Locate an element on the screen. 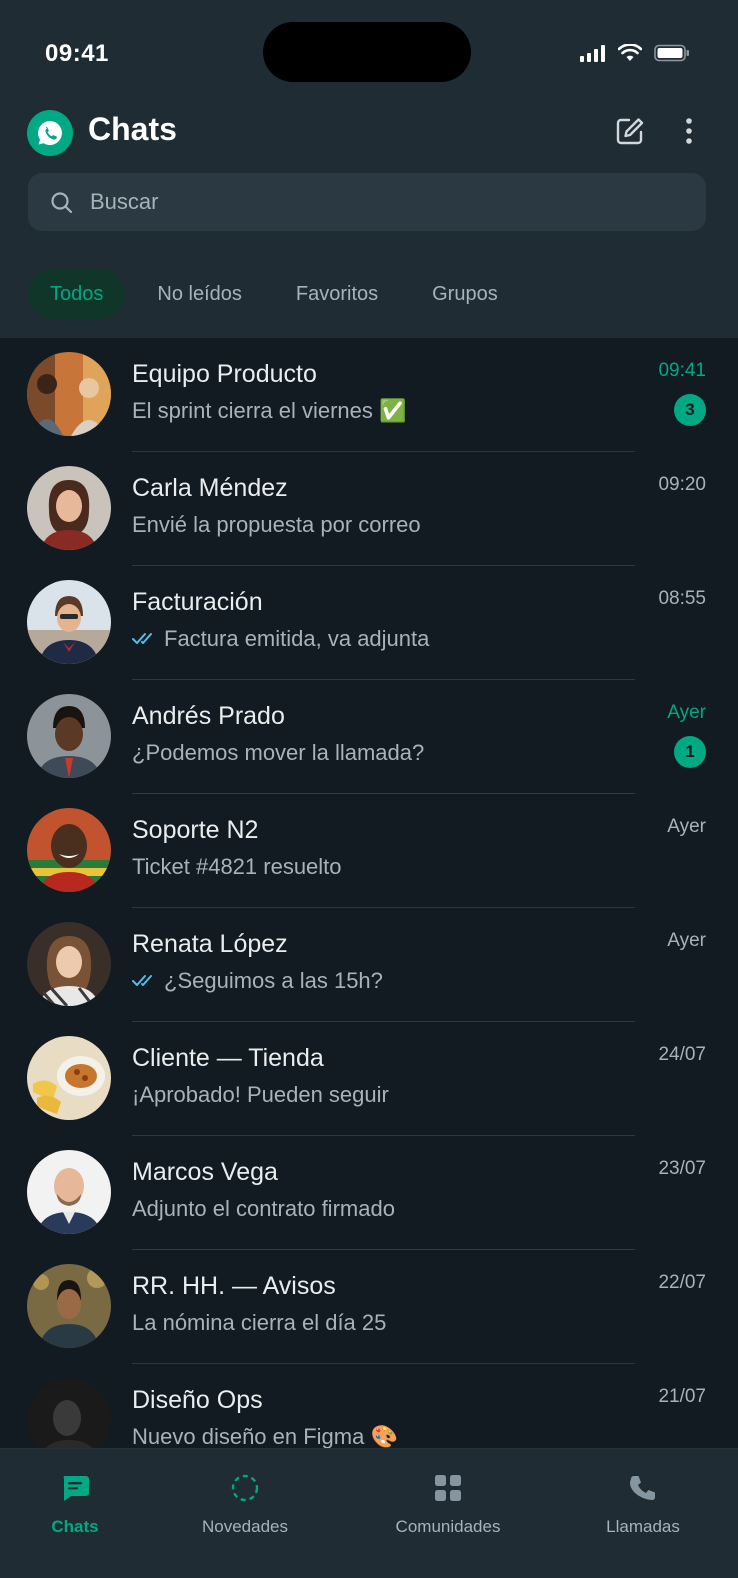 The height and width of the screenshot is (1578, 738). status-ring-icon is located at coordinates (245, 1488).